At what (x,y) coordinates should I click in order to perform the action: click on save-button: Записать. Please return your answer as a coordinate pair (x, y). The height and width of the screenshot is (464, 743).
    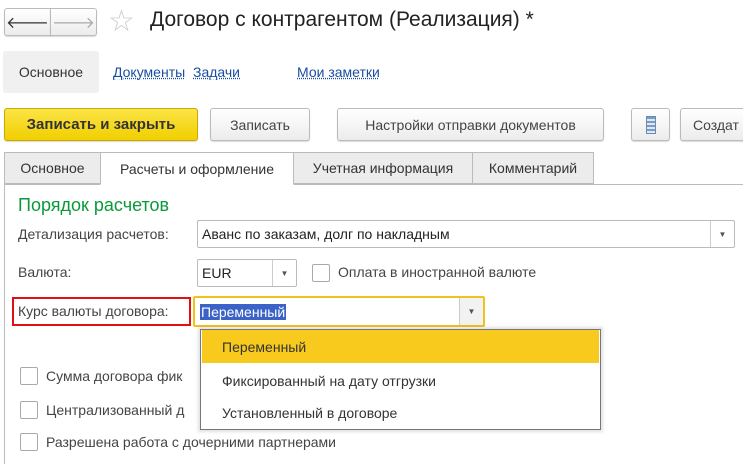
    Looking at the image, I should click on (260, 124).